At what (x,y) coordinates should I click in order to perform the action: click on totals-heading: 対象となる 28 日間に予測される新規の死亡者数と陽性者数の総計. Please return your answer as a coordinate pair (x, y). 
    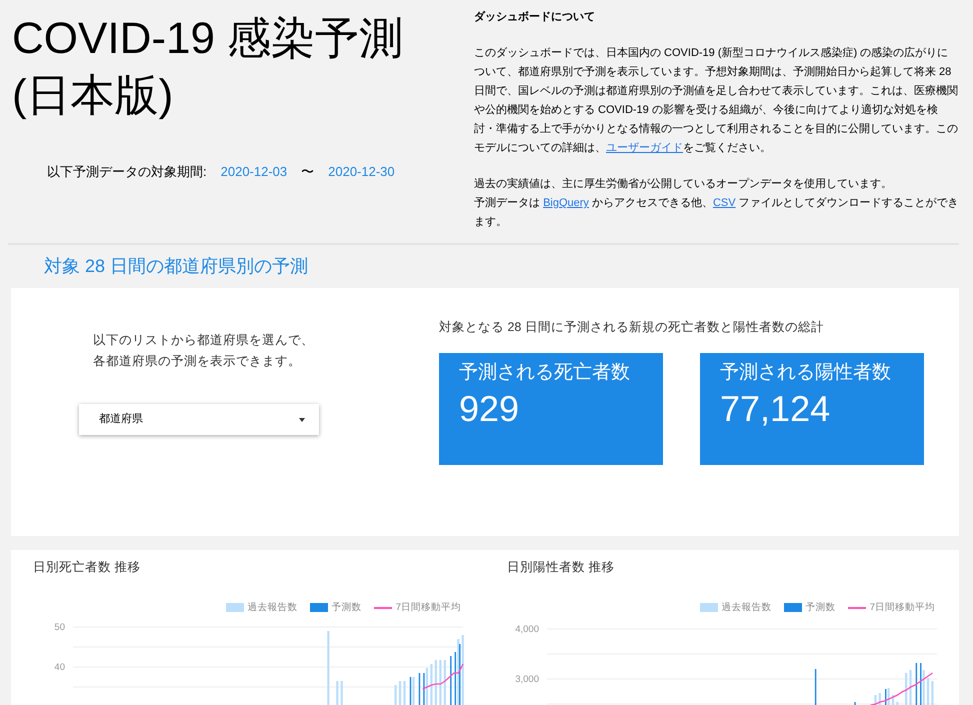
    Looking at the image, I should click on (632, 327).